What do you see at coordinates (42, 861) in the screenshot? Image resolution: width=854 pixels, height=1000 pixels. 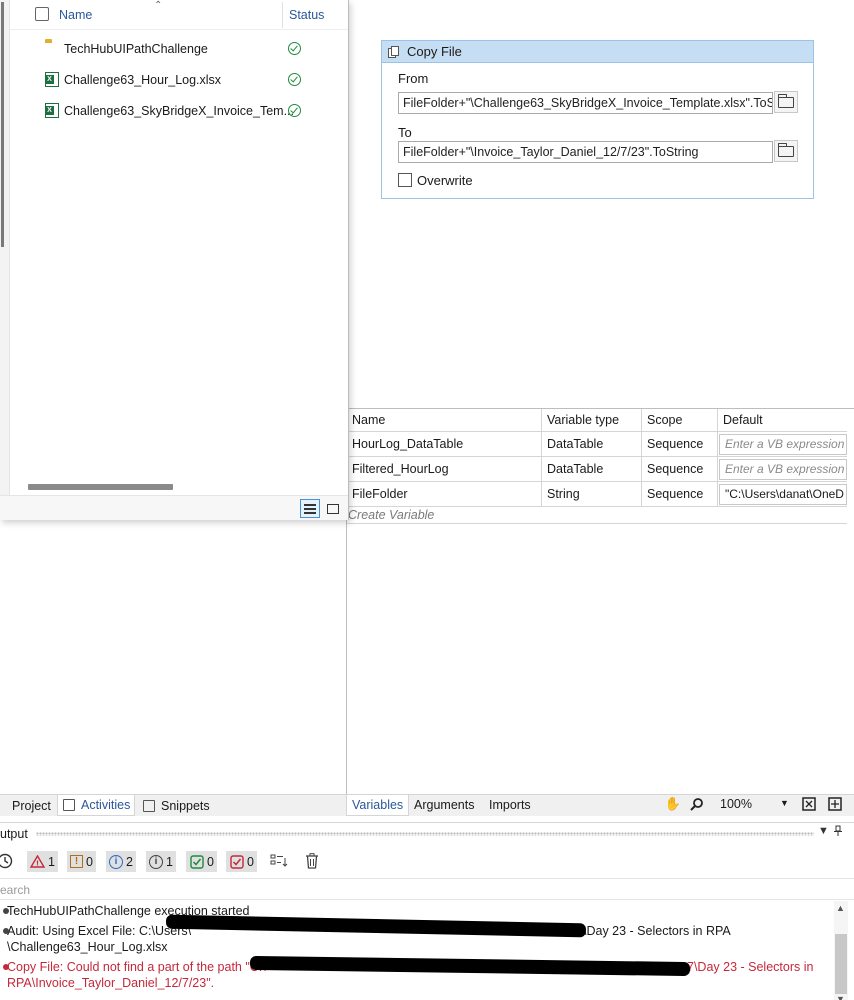 I see `errors-filter-button: ! 1` at bounding box center [42, 861].